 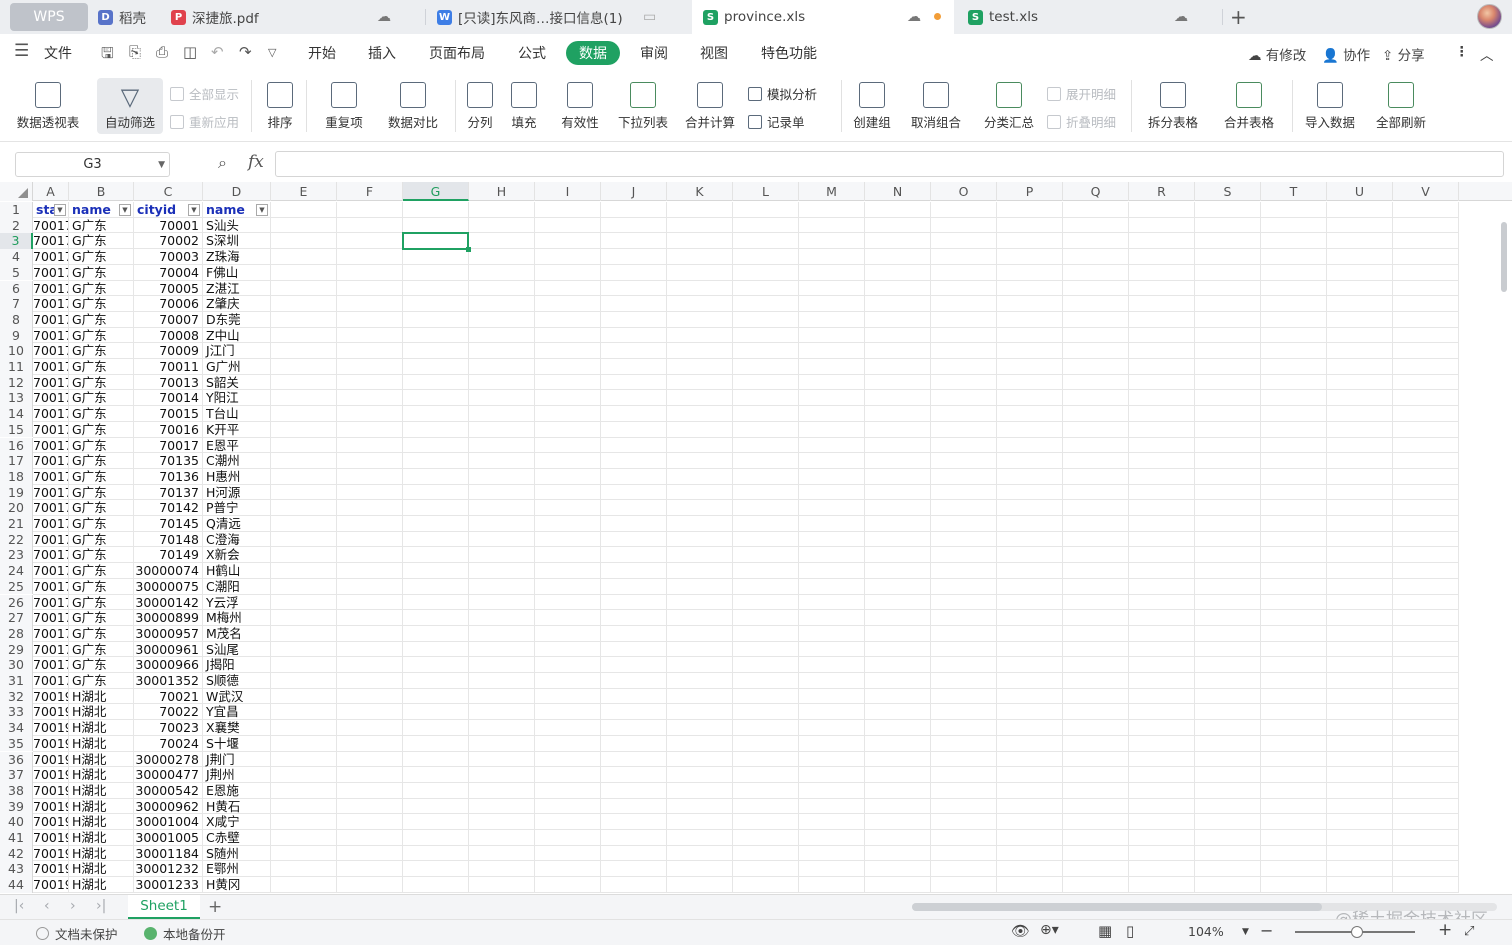 What do you see at coordinates (634, 191) in the screenshot?
I see `column-header-j: J` at bounding box center [634, 191].